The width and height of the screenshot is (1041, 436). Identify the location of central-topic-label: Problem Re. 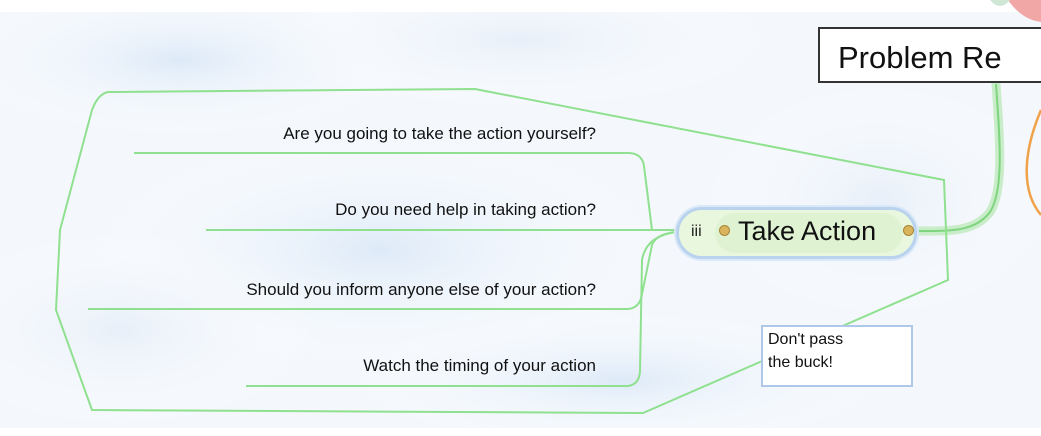
(920, 57).